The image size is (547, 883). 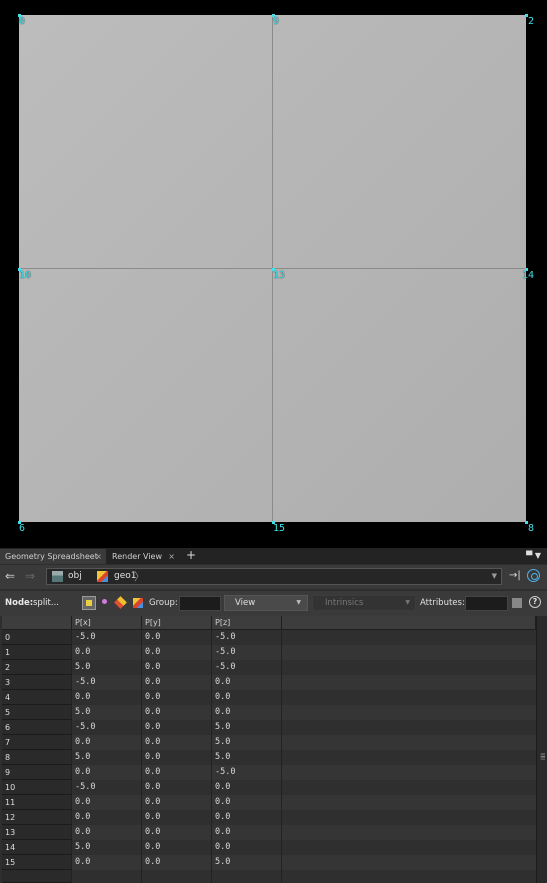 I want to click on table-row: 2 5.0 0.0 -5.0, so click(x=269, y=667).